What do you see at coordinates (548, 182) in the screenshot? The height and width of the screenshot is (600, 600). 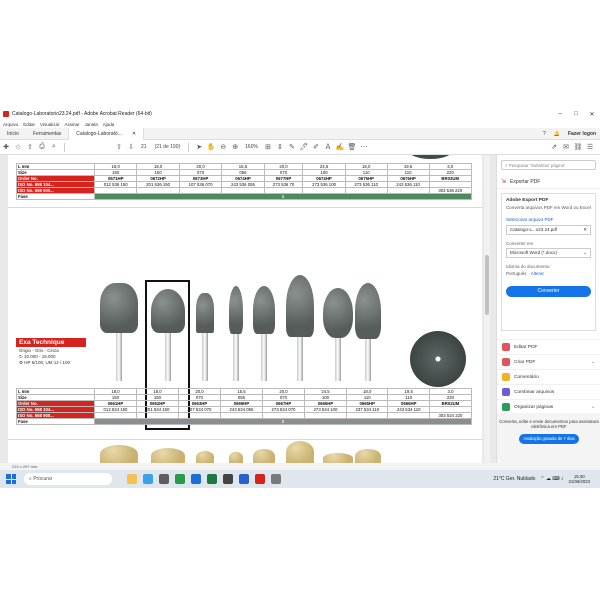 I see `export-pdf-header: ⇲ Exportar PDF` at bounding box center [548, 182].